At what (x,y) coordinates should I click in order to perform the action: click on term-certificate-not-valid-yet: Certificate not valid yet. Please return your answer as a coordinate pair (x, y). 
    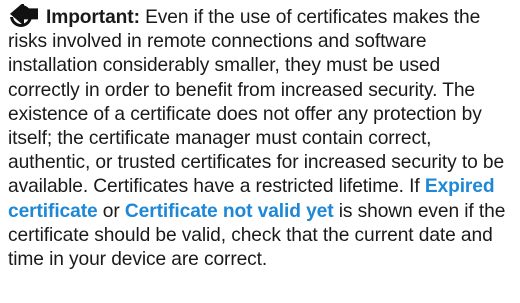
    Looking at the image, I should click on (229, 211).